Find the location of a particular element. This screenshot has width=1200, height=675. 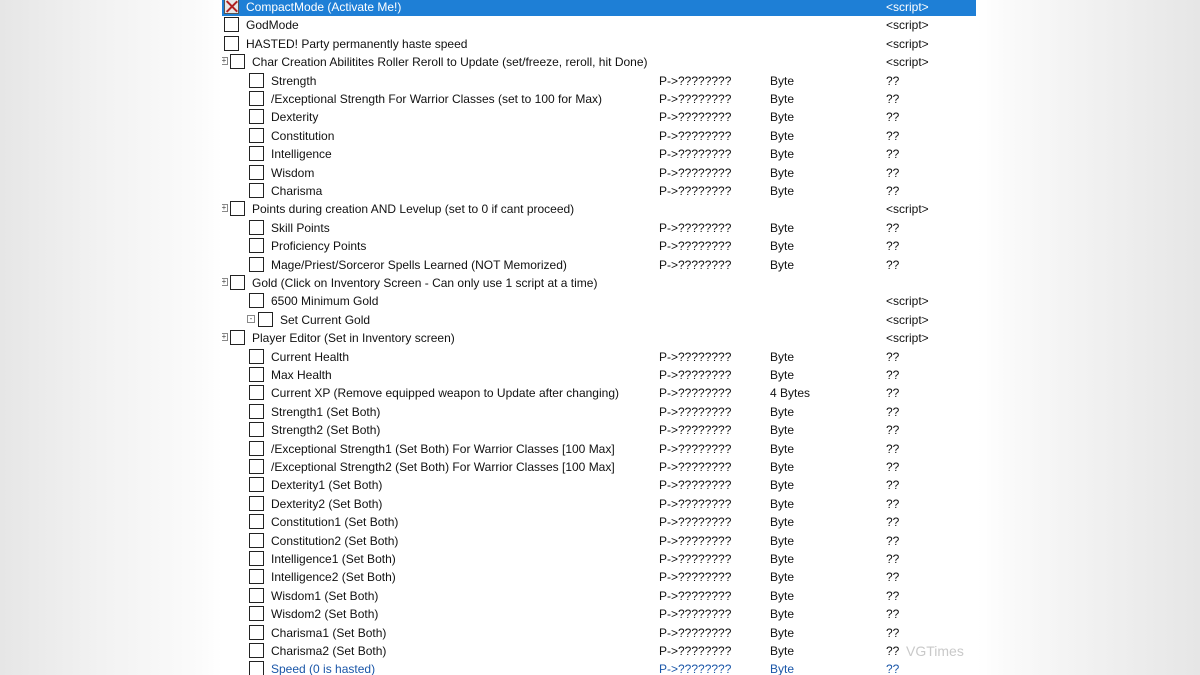

table-row: Charisma2 (Set Both) P->???????? Byte?? is located at coordinates (599, 651).